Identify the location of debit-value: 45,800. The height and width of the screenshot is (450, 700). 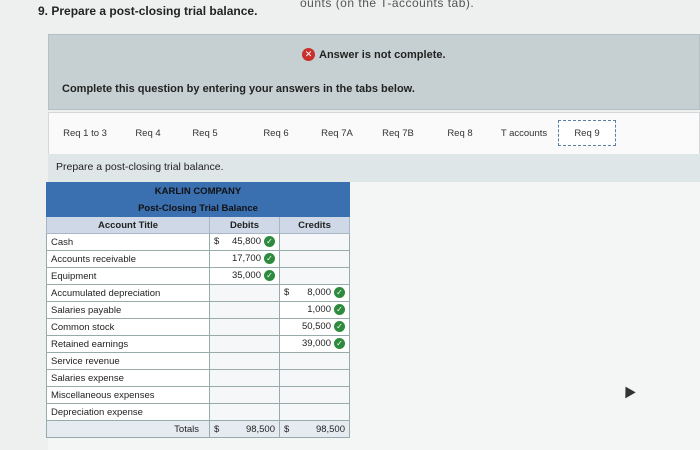
(246, 242).